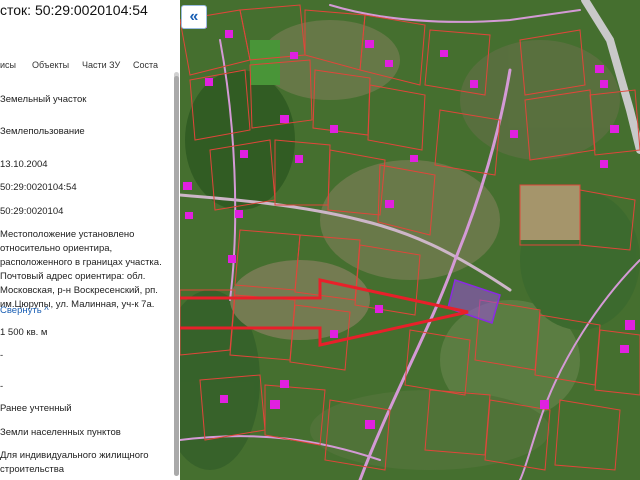 The image size is (640, 480). Describe the element at coordinates (43, 99) in the screenshot. I see `field-object-type: Земельный участок` at that location.